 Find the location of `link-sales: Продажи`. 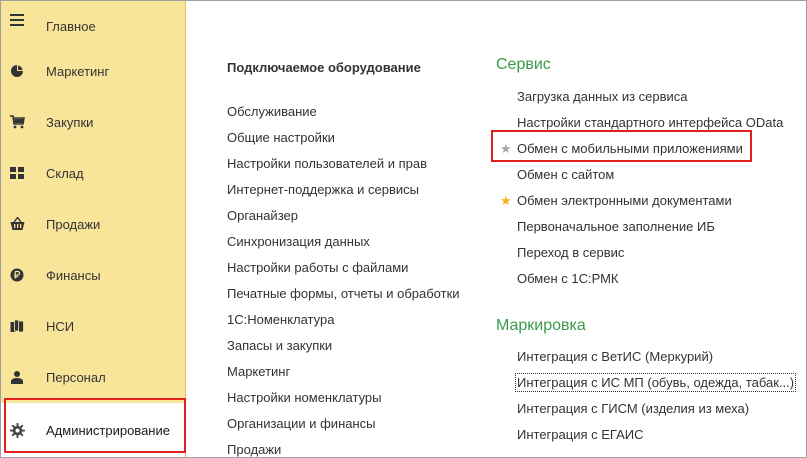

link-sales: Продажи is located at coordinates (254, 449).